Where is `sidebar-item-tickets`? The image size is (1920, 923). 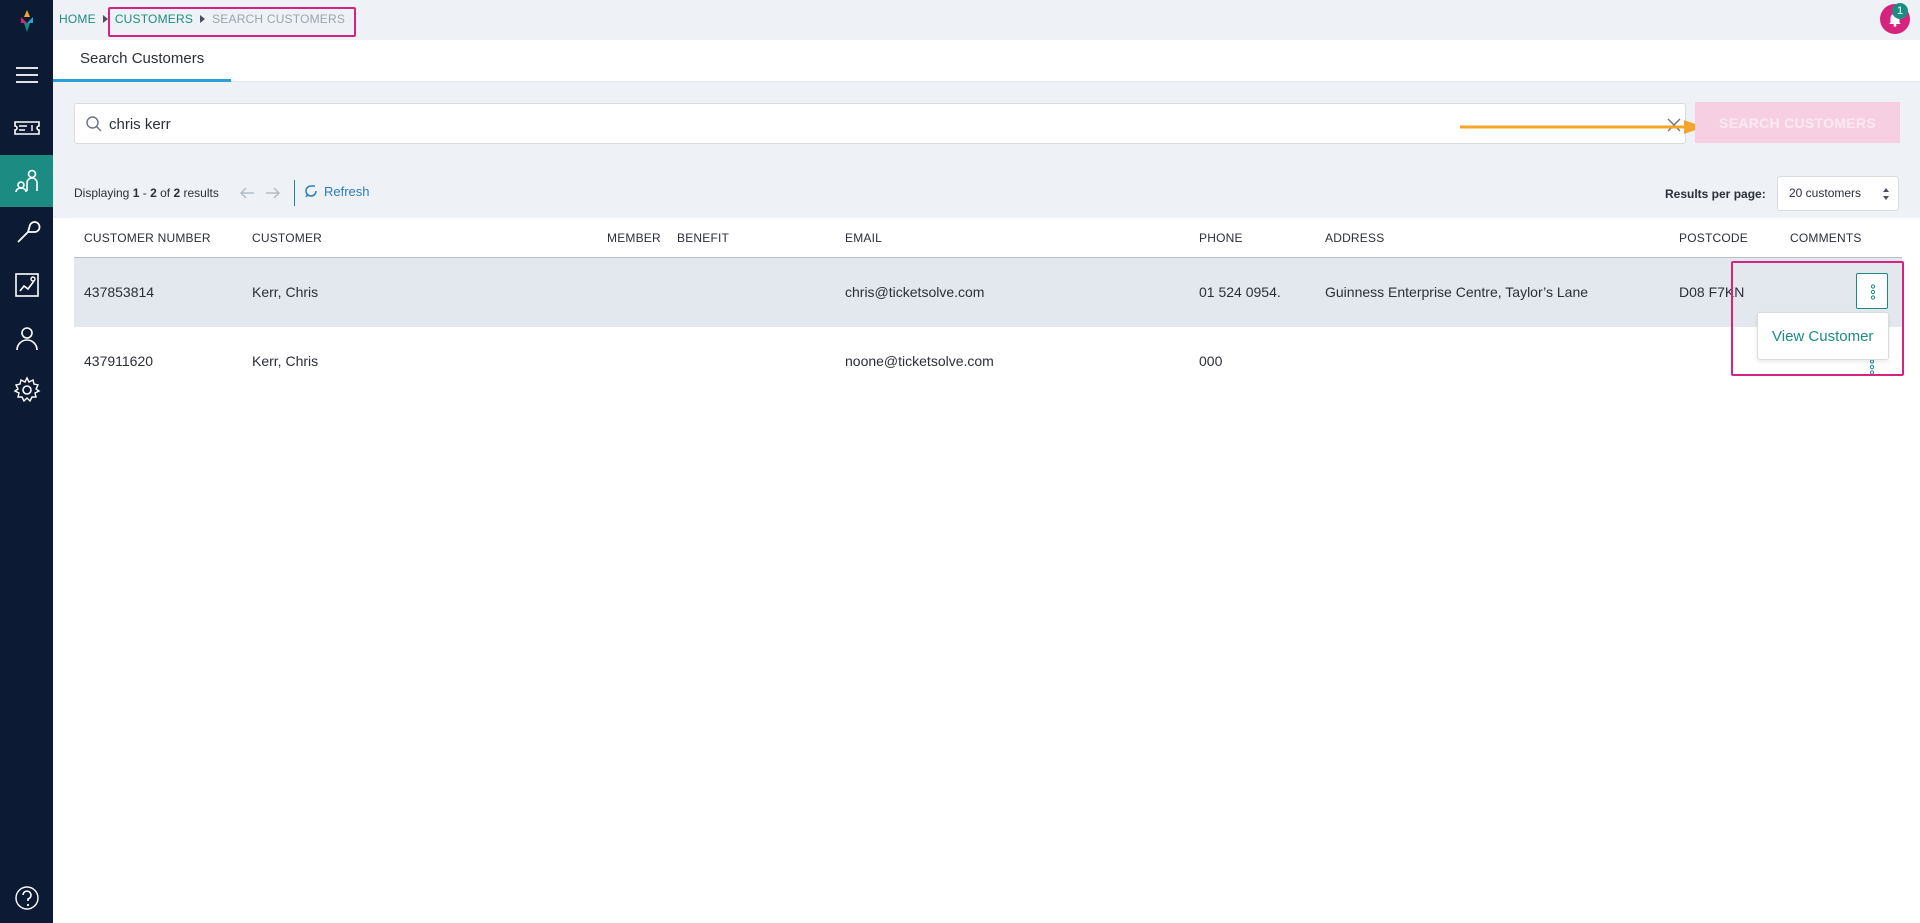
sidebar-item-tickets is located at coordinates (26, 128).